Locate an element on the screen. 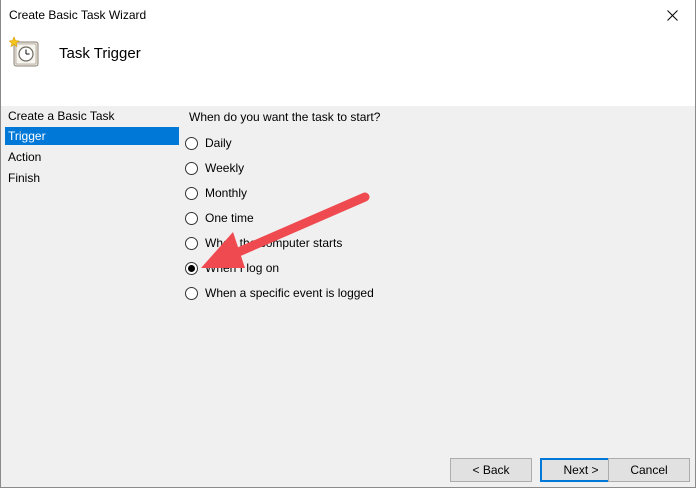 This screenshot has height=488, width=696. close-button is located at coordinates (672, 15).